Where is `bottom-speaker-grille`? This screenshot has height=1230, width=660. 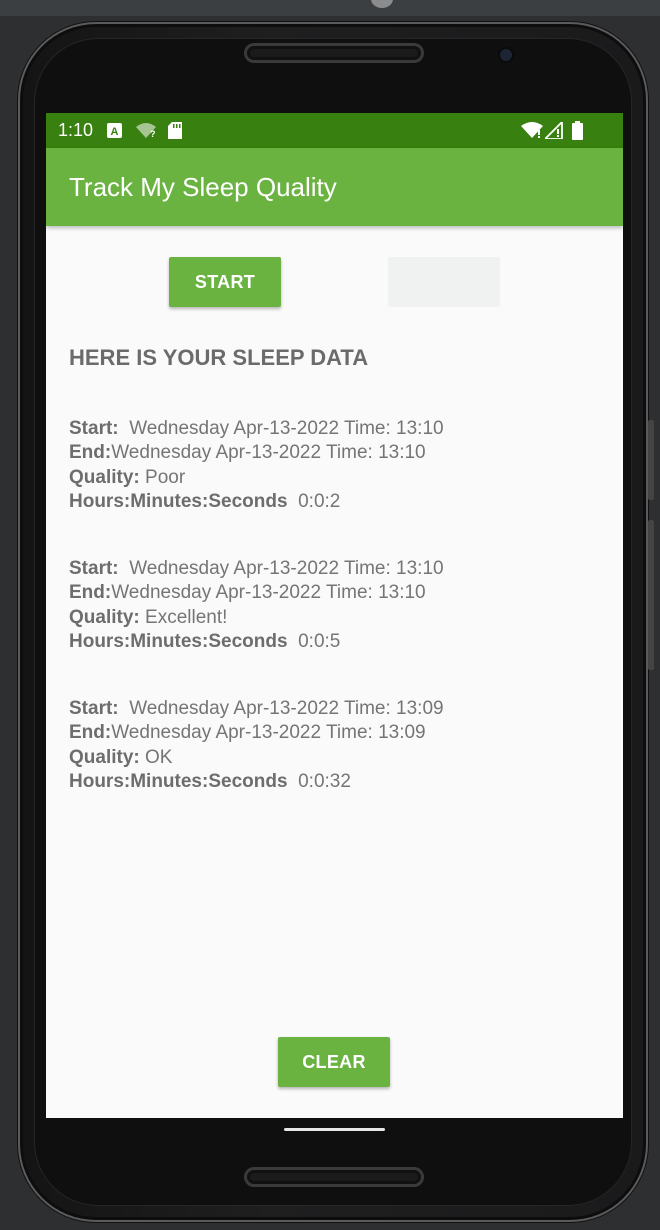
bottom-speaker-grille is located at coordinates (334, 1177).